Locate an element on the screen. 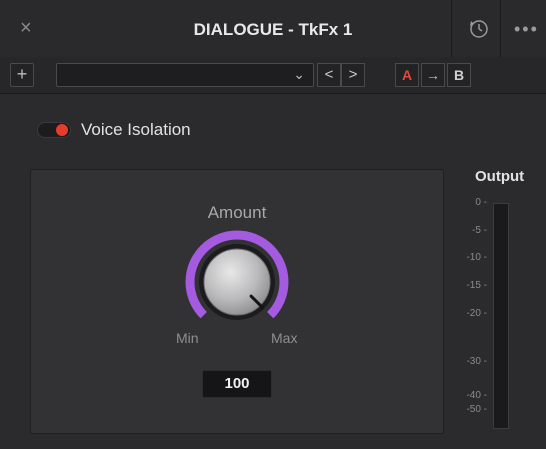 The height and width of the screenshot is (449, 546). title-bar: × DIALOGUE - TkFx 1 ••• is located at coordinates (273, 29).